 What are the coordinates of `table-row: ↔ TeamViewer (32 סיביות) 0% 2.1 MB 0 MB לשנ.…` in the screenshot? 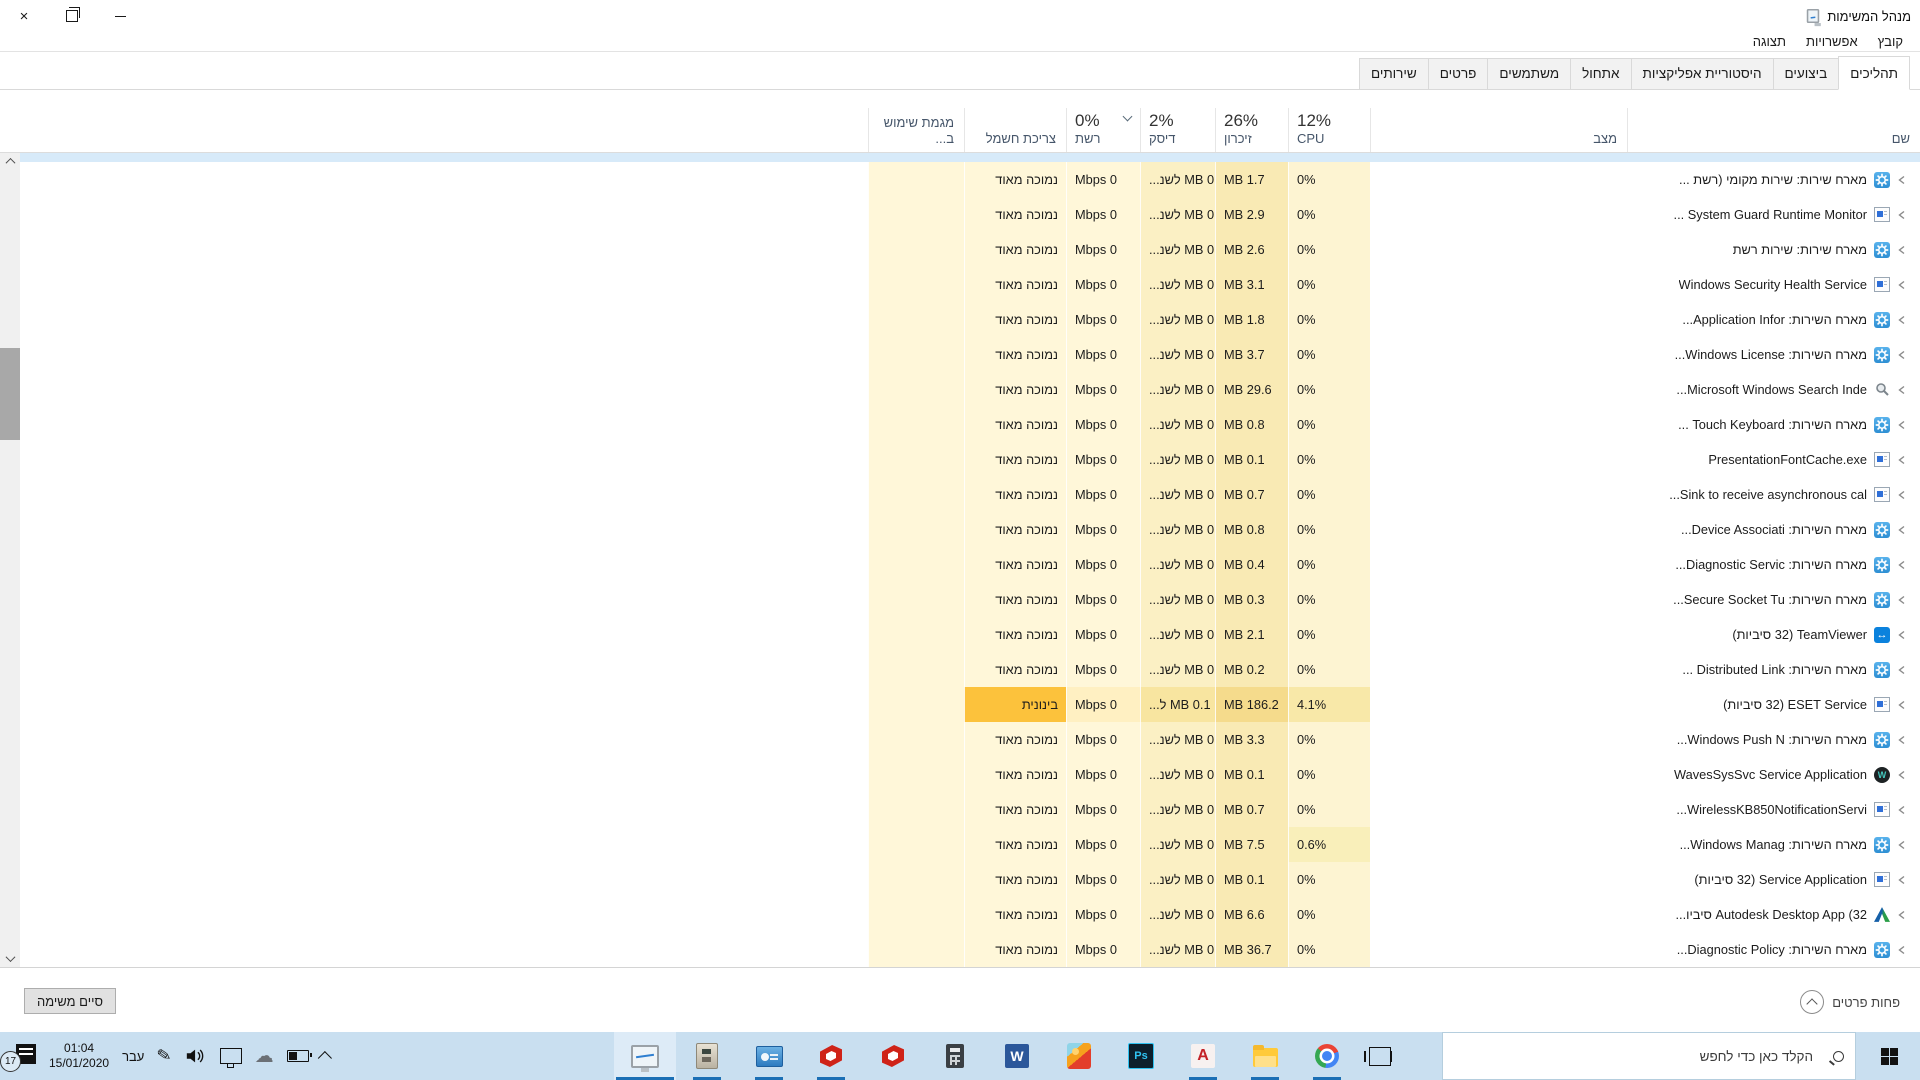 It's located at (960, 634).